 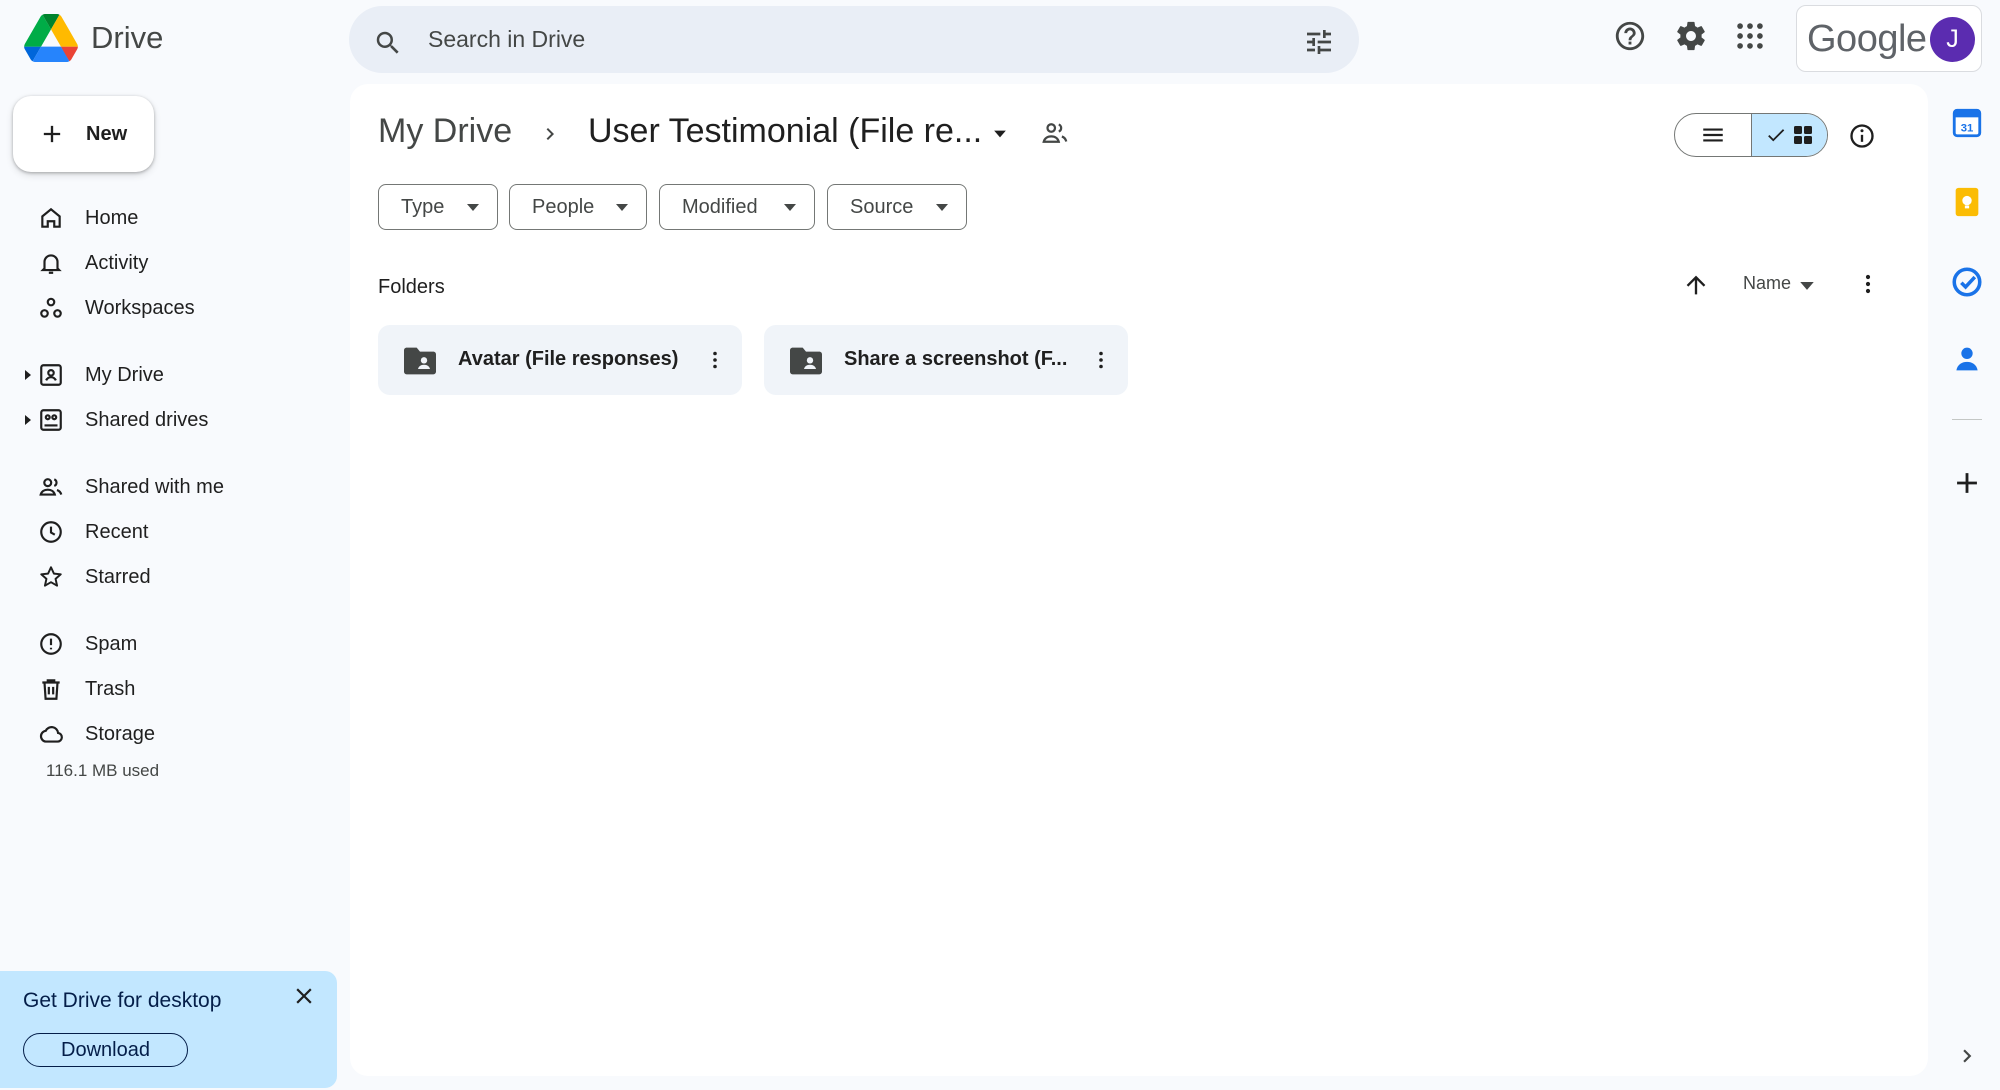 I want to click on settings-icon, so click(x=1691, y=36).